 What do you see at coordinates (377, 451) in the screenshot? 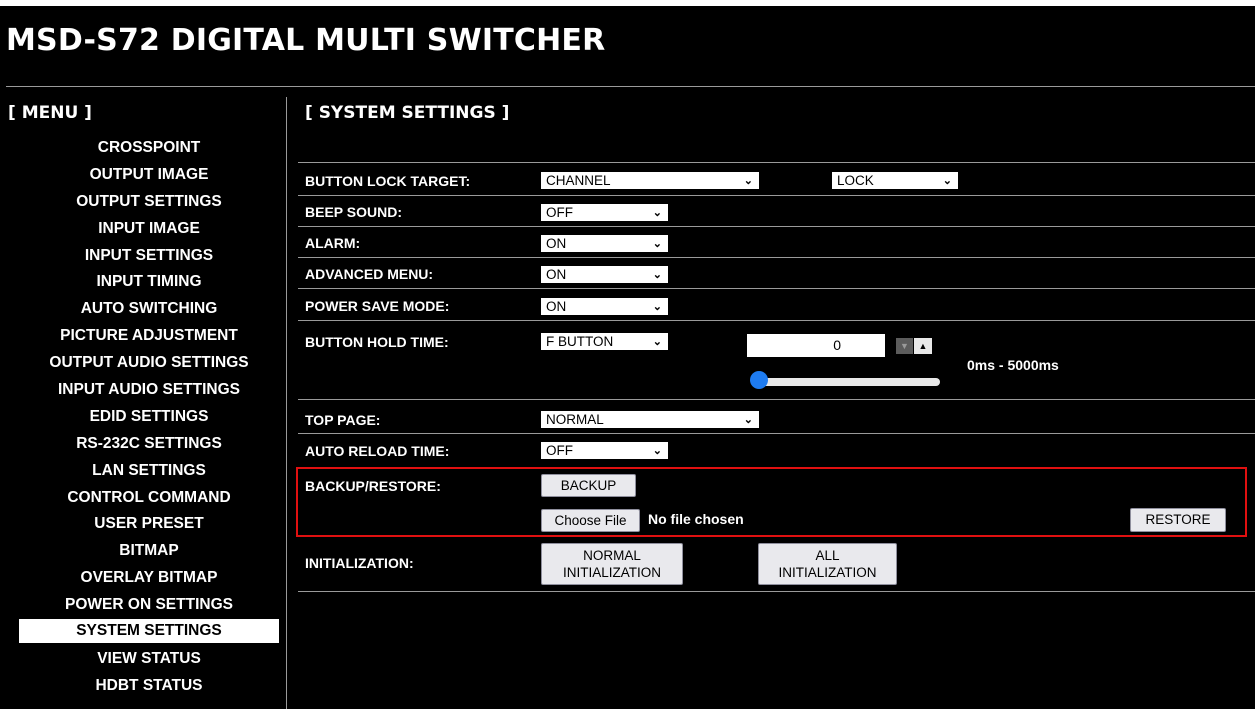
I see `auto-reload-time-label: AUTO RELOAD TIME:` at bounding box center [377, 451].